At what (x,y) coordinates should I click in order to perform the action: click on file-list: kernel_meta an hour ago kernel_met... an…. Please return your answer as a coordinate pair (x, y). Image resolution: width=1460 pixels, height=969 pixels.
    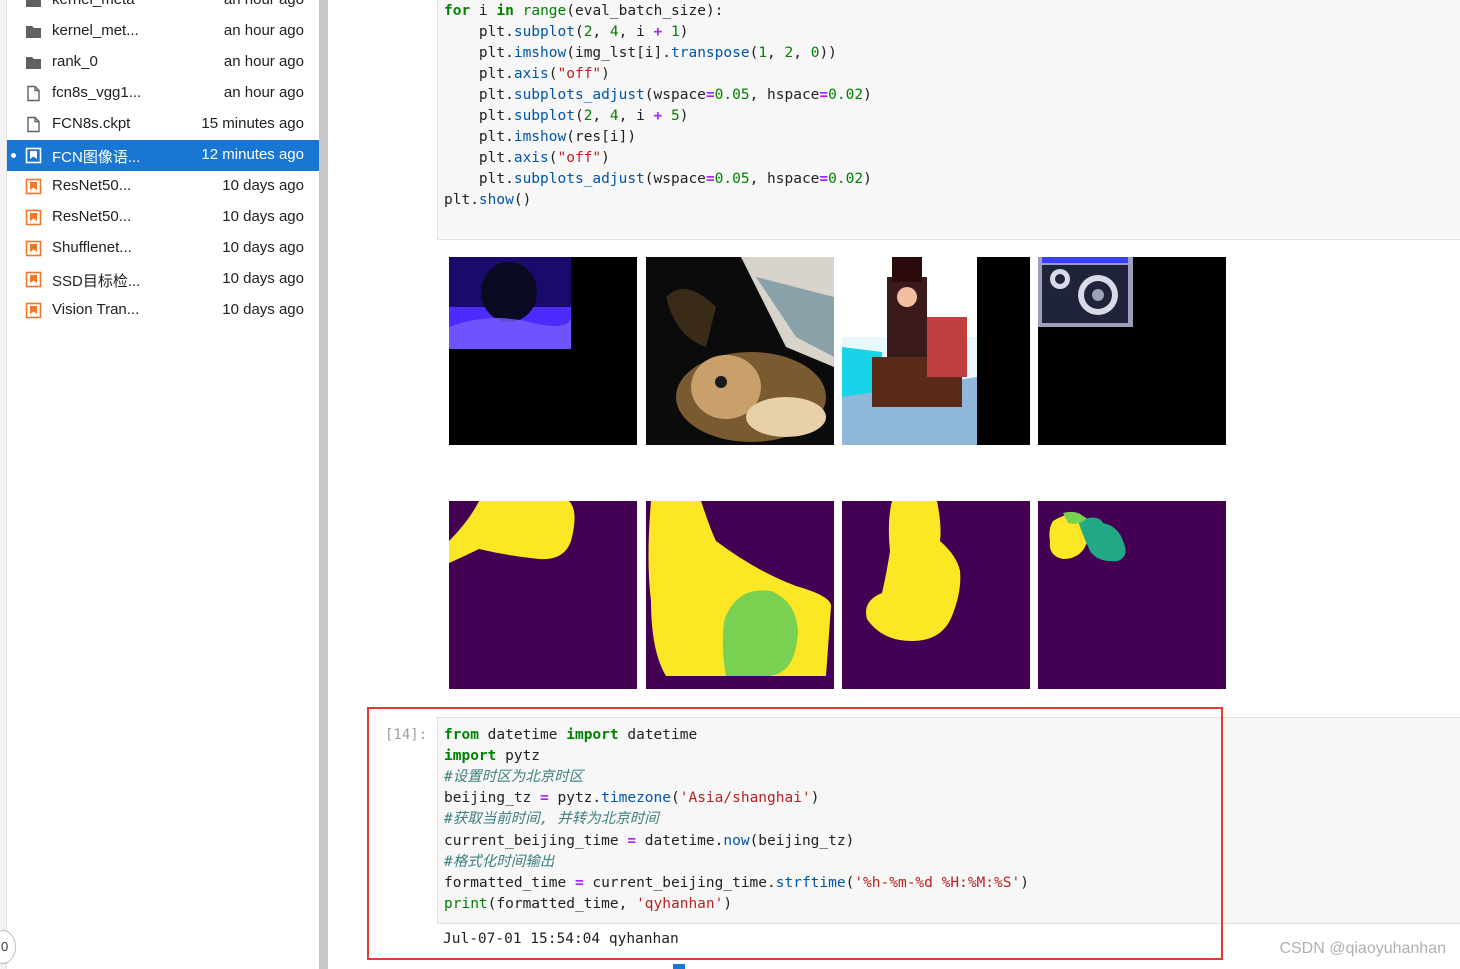
    Looking at the image, I should click on (163, 163).